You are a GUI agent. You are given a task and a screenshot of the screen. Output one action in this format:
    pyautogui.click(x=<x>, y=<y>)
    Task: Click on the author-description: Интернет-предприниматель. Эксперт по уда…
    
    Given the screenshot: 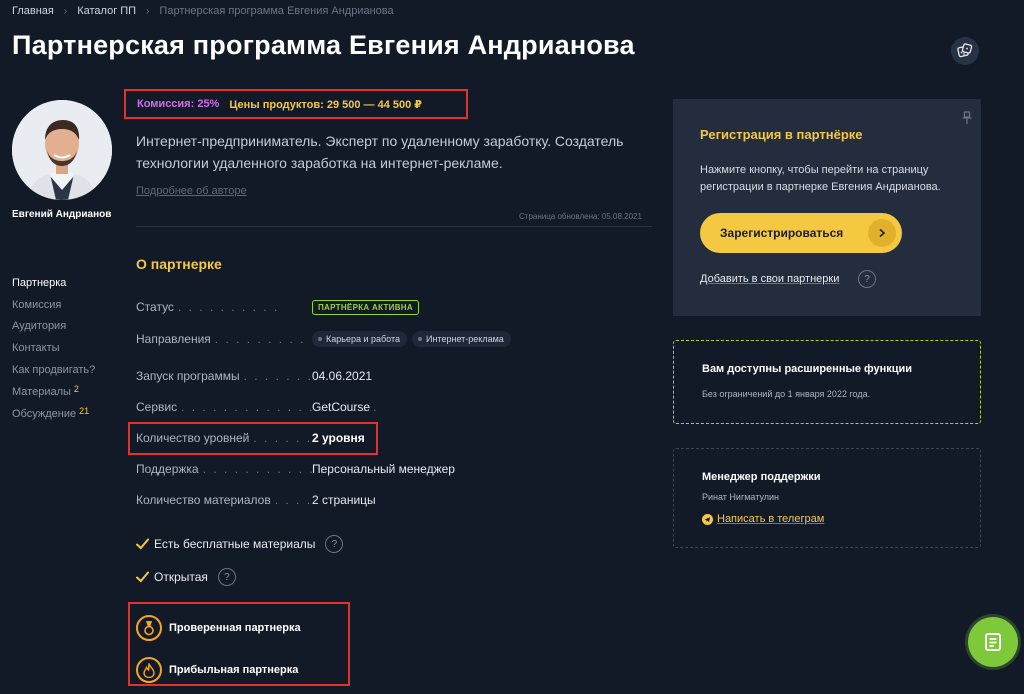 What is the action you would take?
    pyautogui.click(x=380, y=152)
    